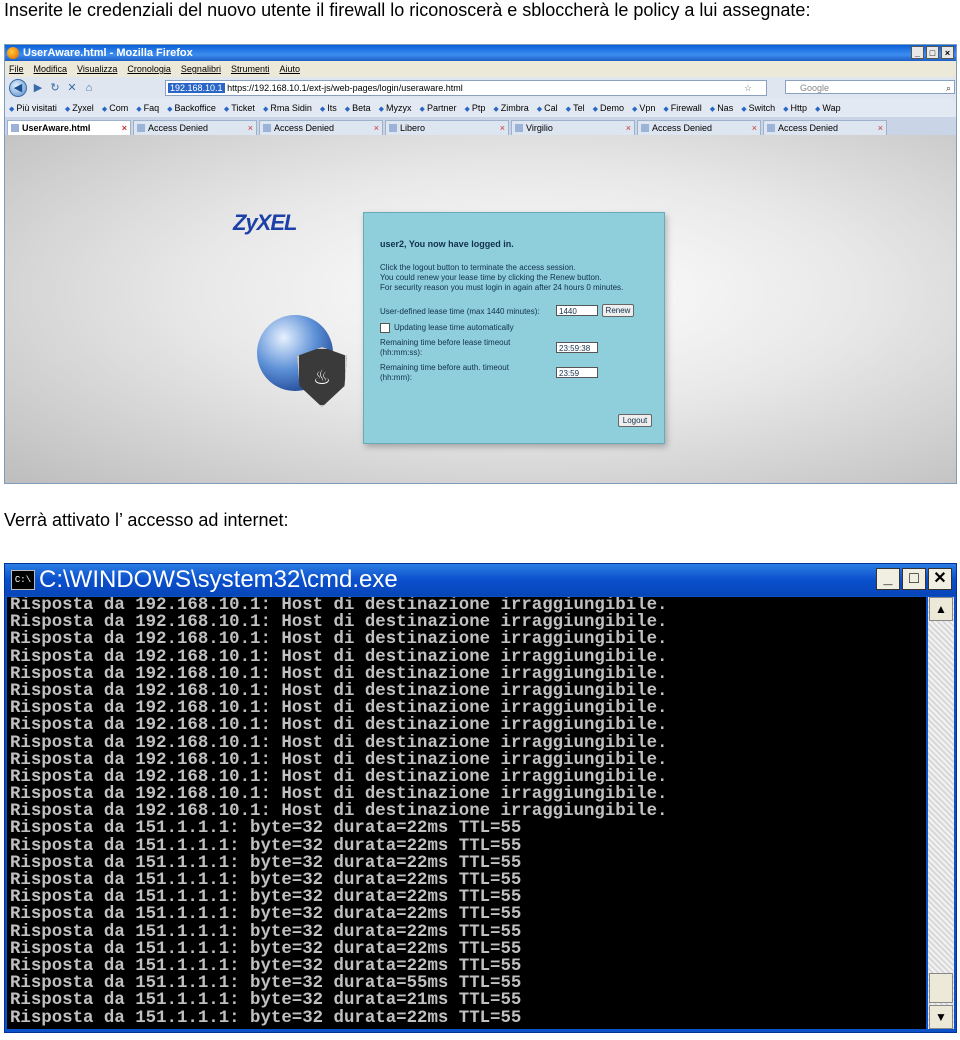  Describe the element at coordinates (447, 127) in the screenshot. I see `tab-libero: Libero ×` at that location.